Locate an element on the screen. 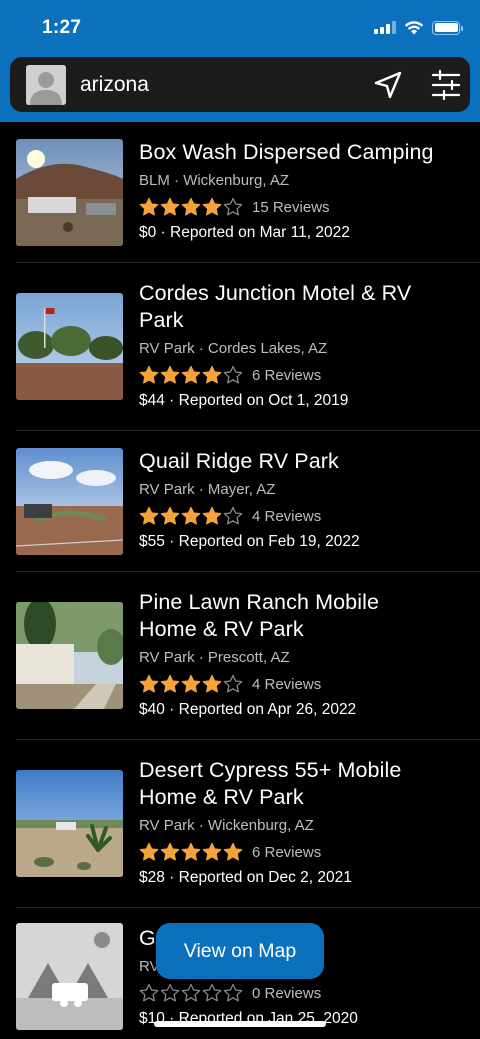 This screenshot has width=480, height=1039. listing-type-location: BLM · Wickenburg, AZ is located at coordinates (214, 180).